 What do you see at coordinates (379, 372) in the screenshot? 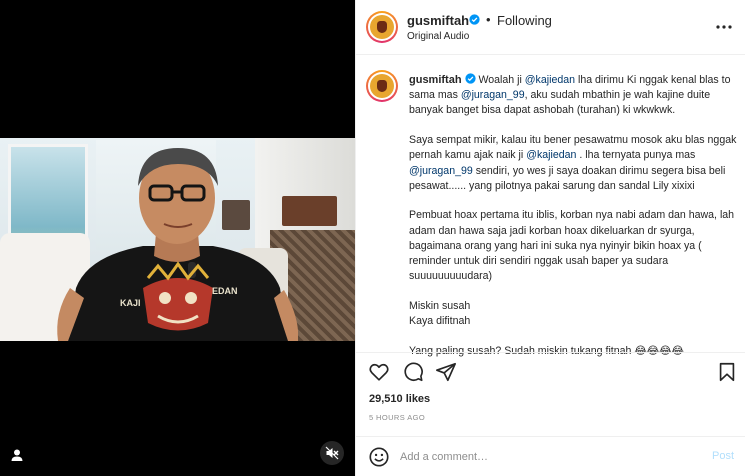
I see `heart-icon` at bounding box center [379, 372].